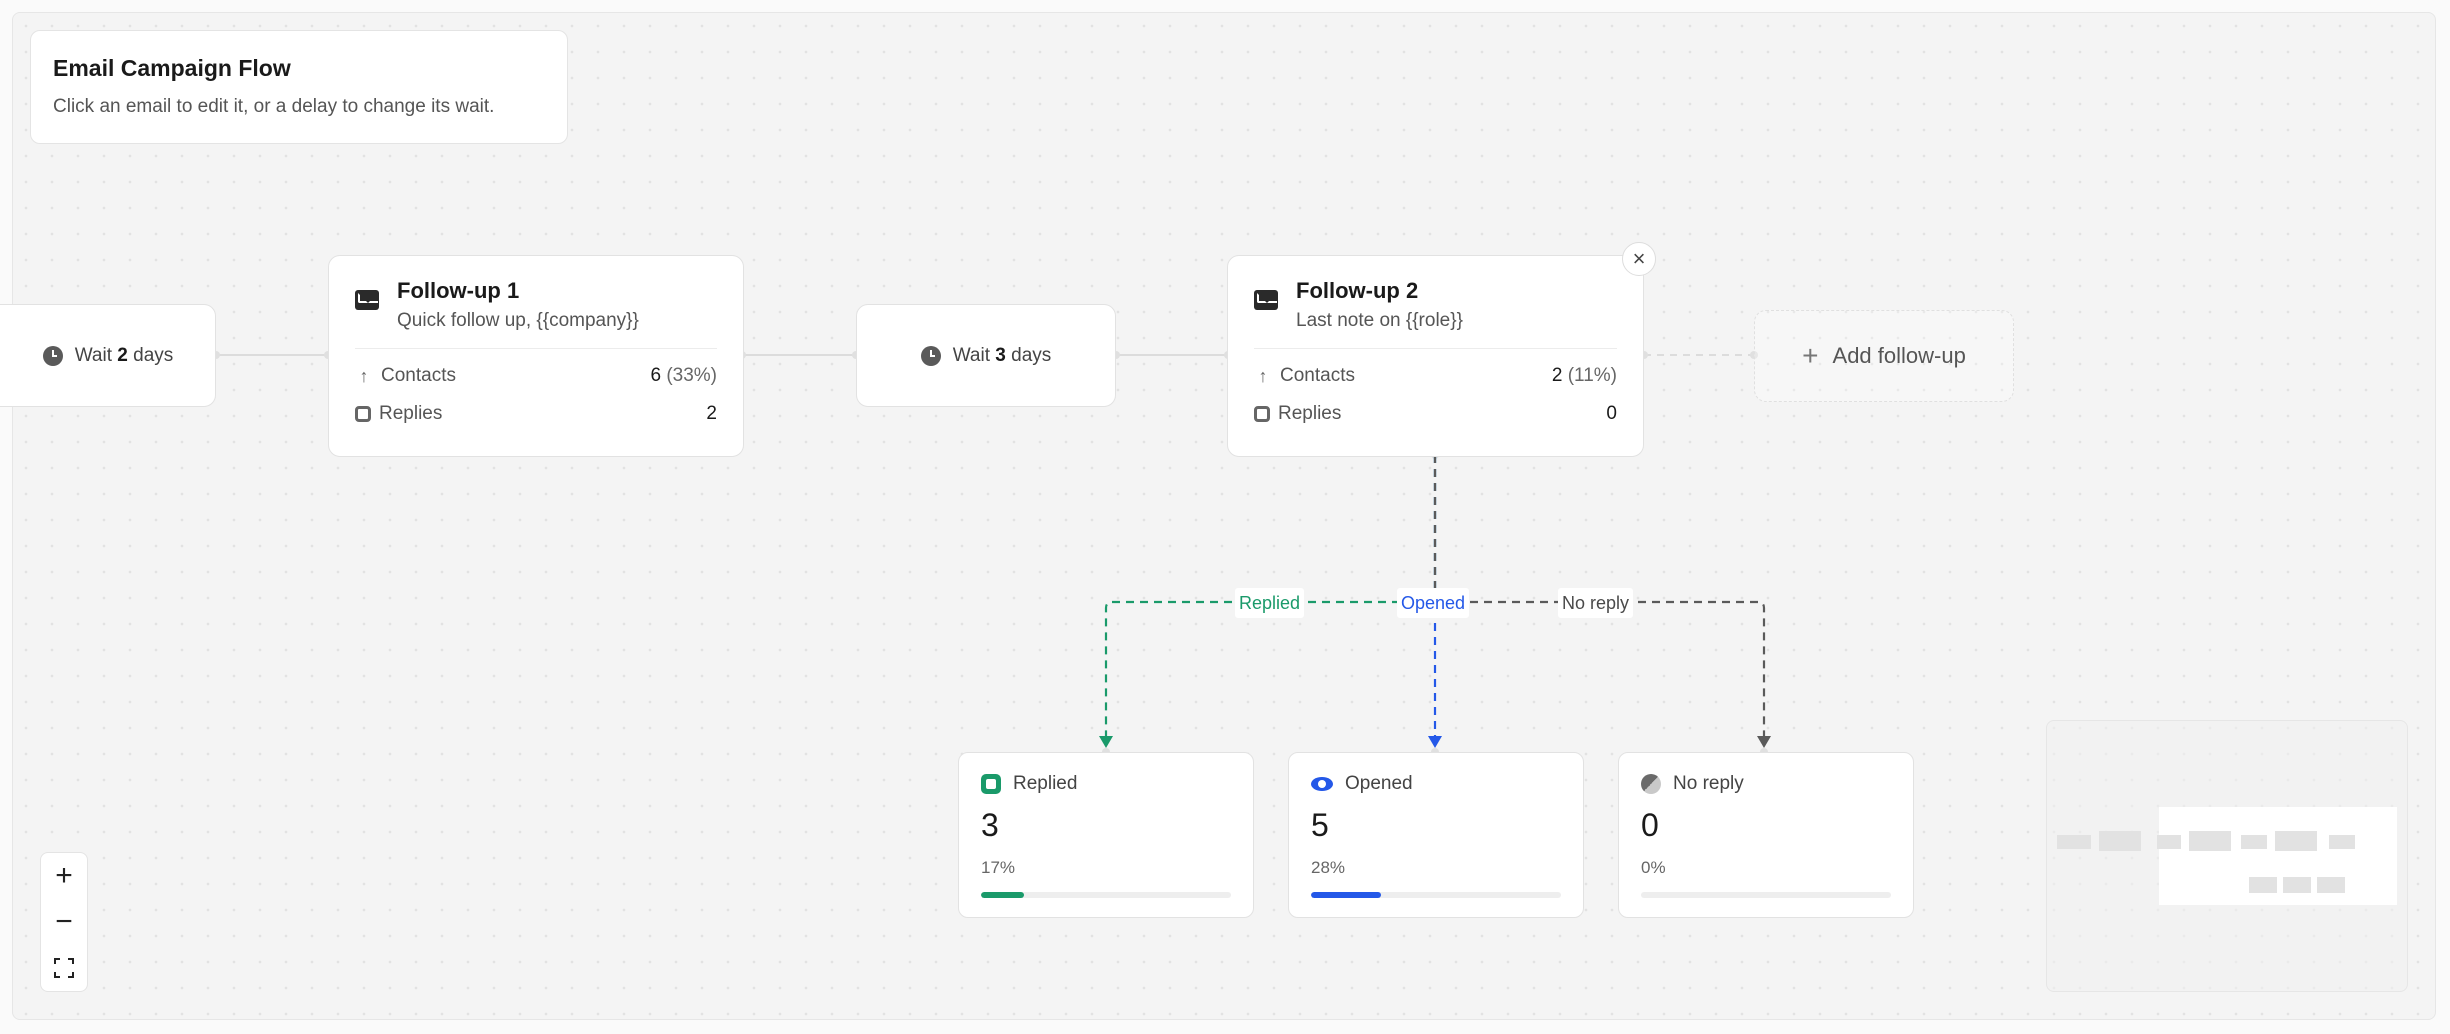  I want to click on email-header: Follow-up 1 Quick follow up, {{company}}, so click(536, 313).